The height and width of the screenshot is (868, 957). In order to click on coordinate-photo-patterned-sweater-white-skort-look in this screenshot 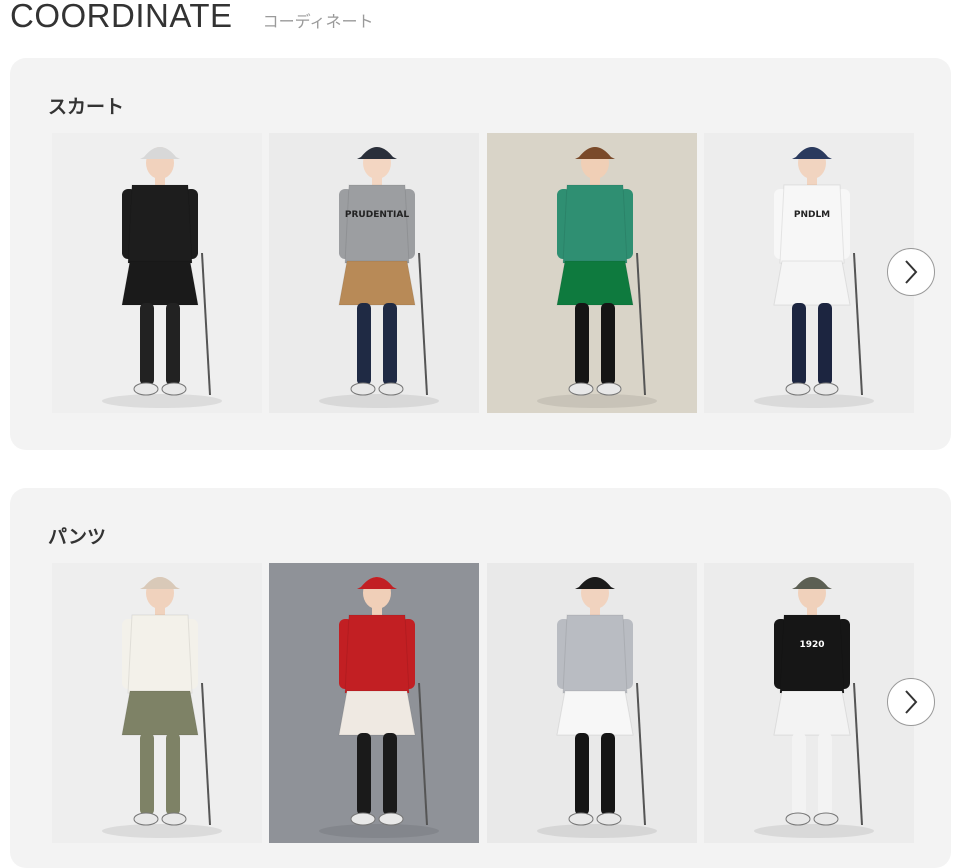, I will do `click(592, 703)`.